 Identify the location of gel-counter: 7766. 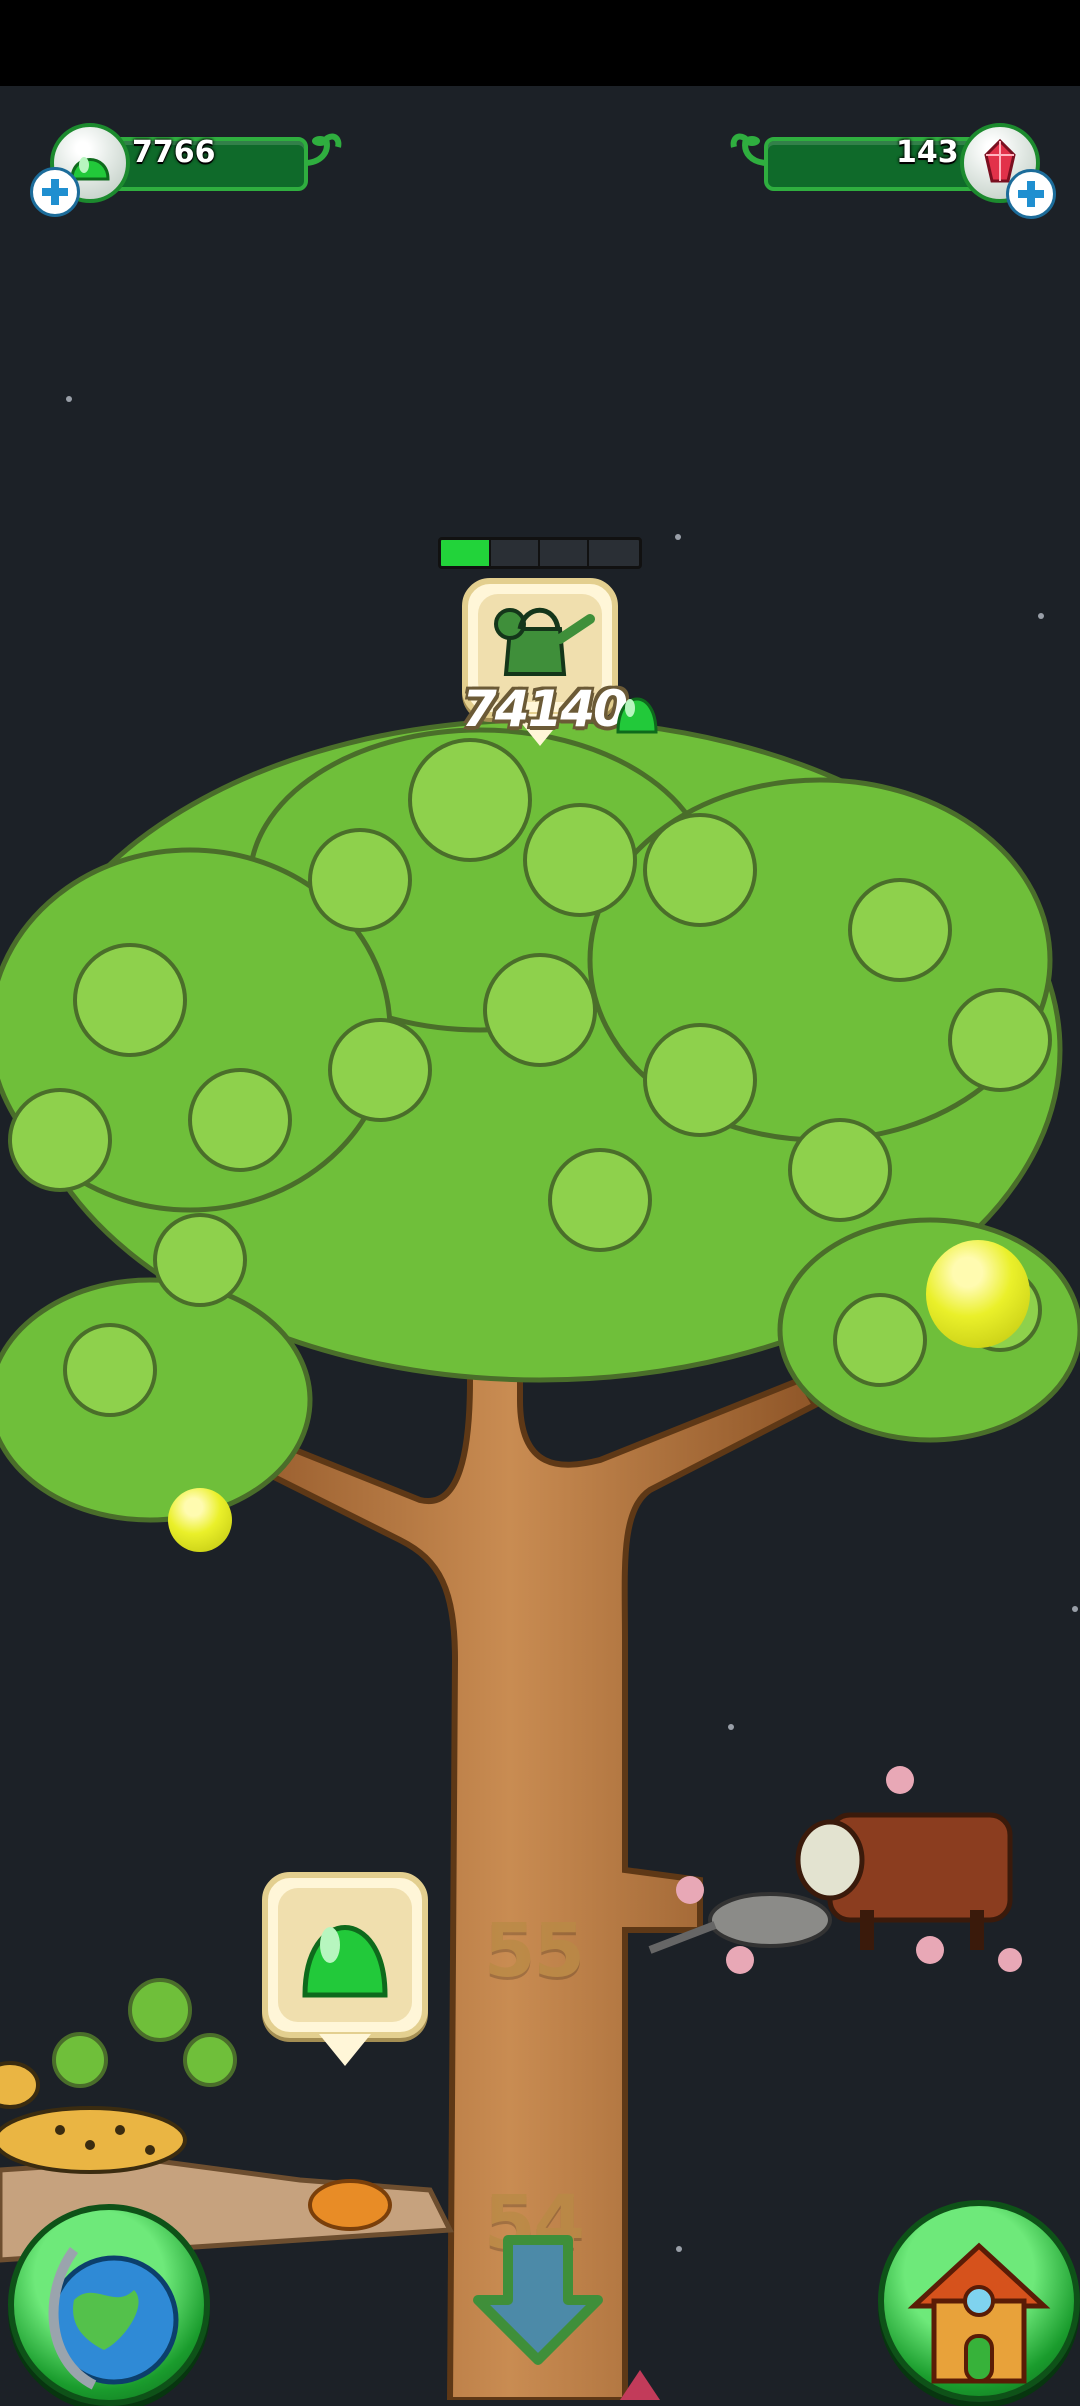
(190, 170).